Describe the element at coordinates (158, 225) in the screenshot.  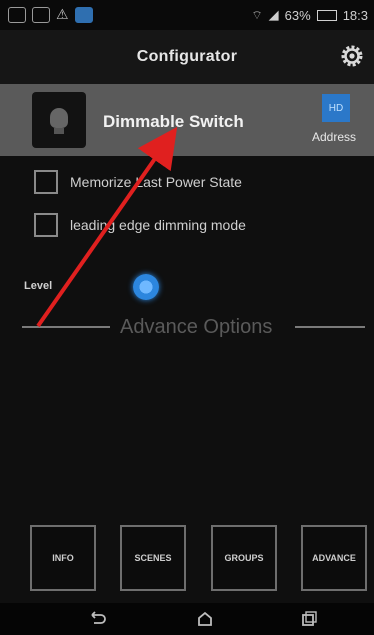
I see `leading-edge-label: leading edge dimming mode` at that location.